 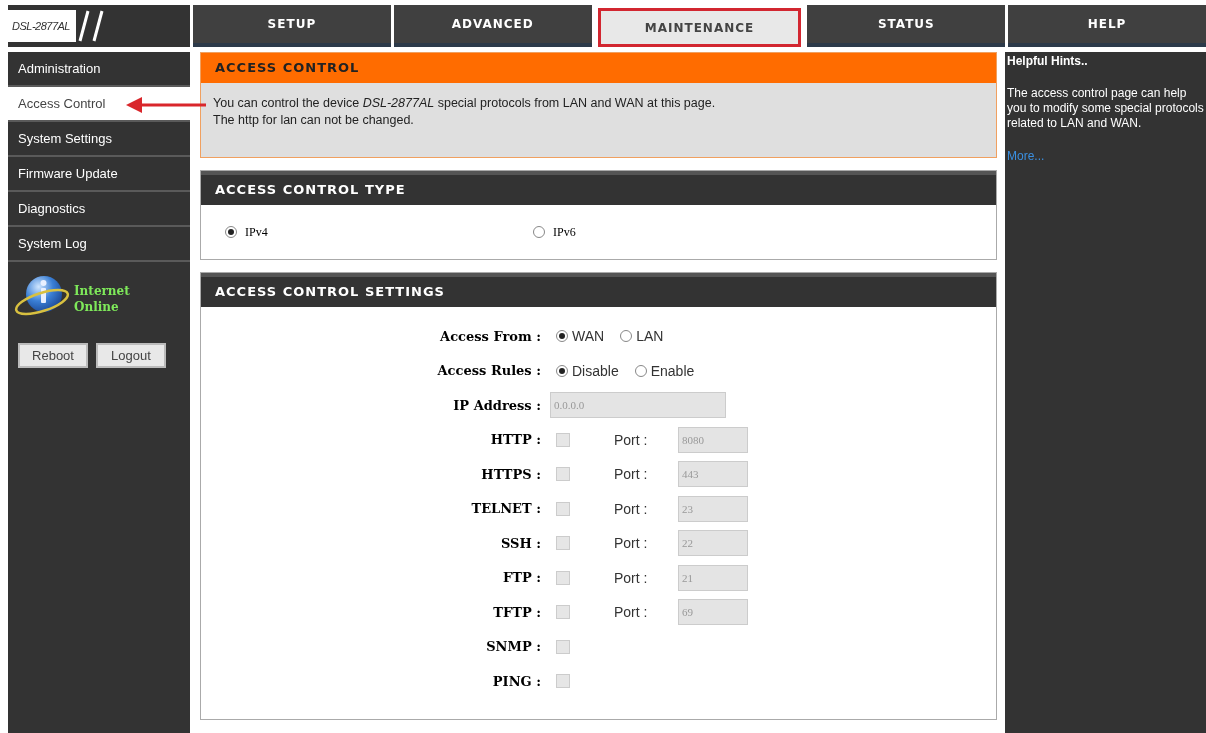 I want to click on nav-tab: STATUS, so click(x=906, y=26).